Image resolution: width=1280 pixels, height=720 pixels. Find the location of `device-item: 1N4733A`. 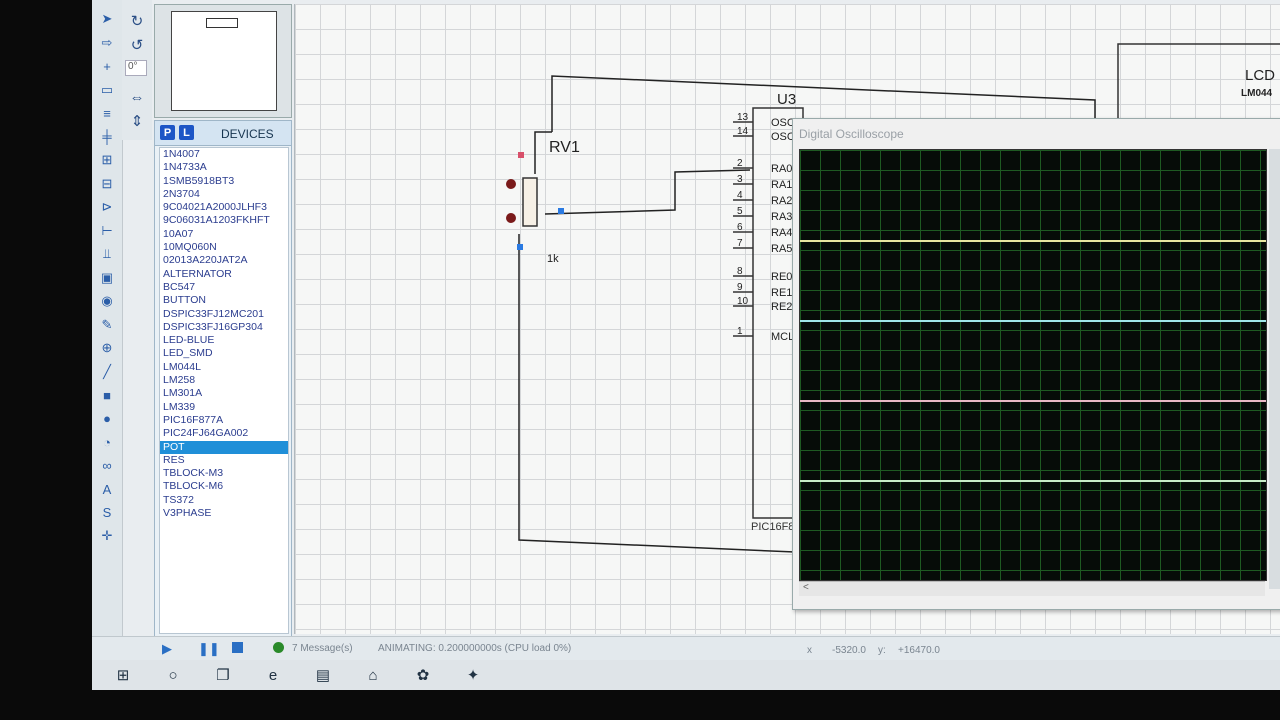

device-item: 1N4733A is located at coordinates (224, 167).